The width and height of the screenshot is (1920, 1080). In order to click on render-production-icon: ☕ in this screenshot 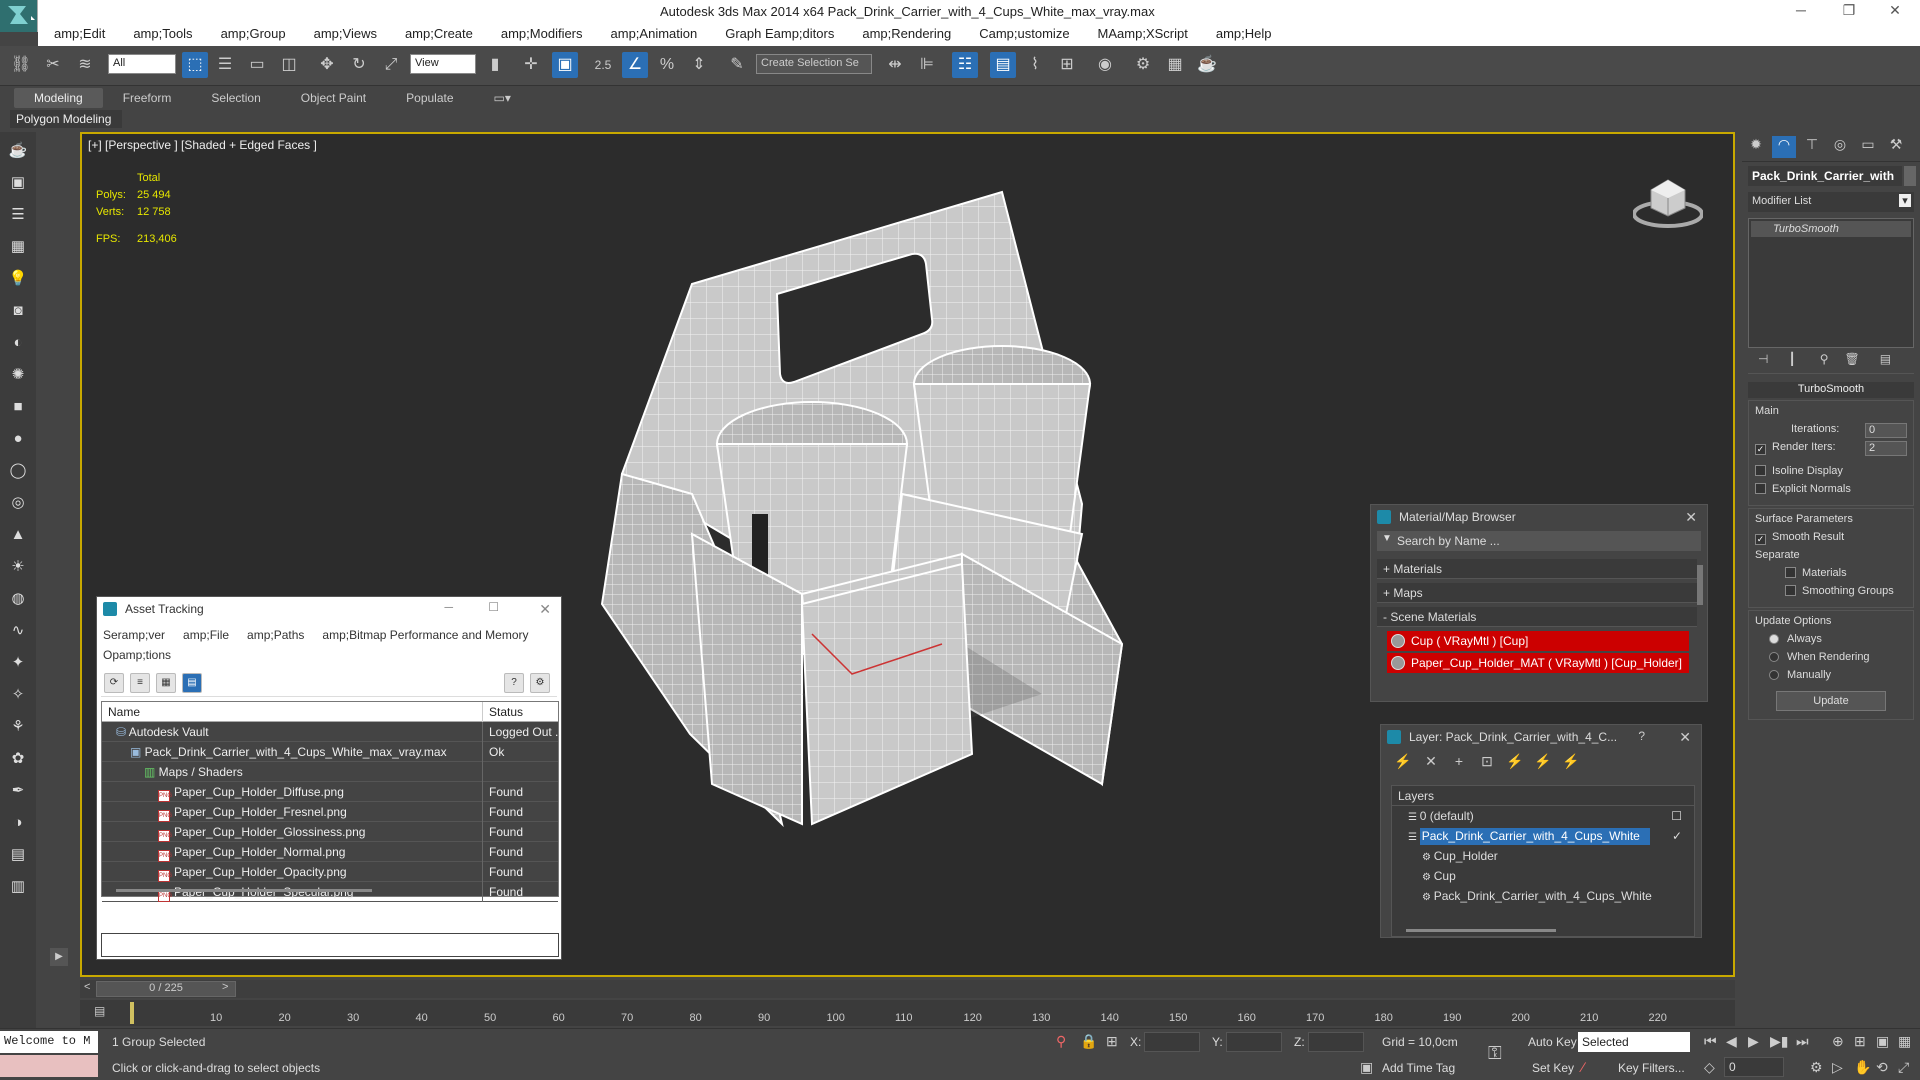, I will do `click(1207, 65)`.